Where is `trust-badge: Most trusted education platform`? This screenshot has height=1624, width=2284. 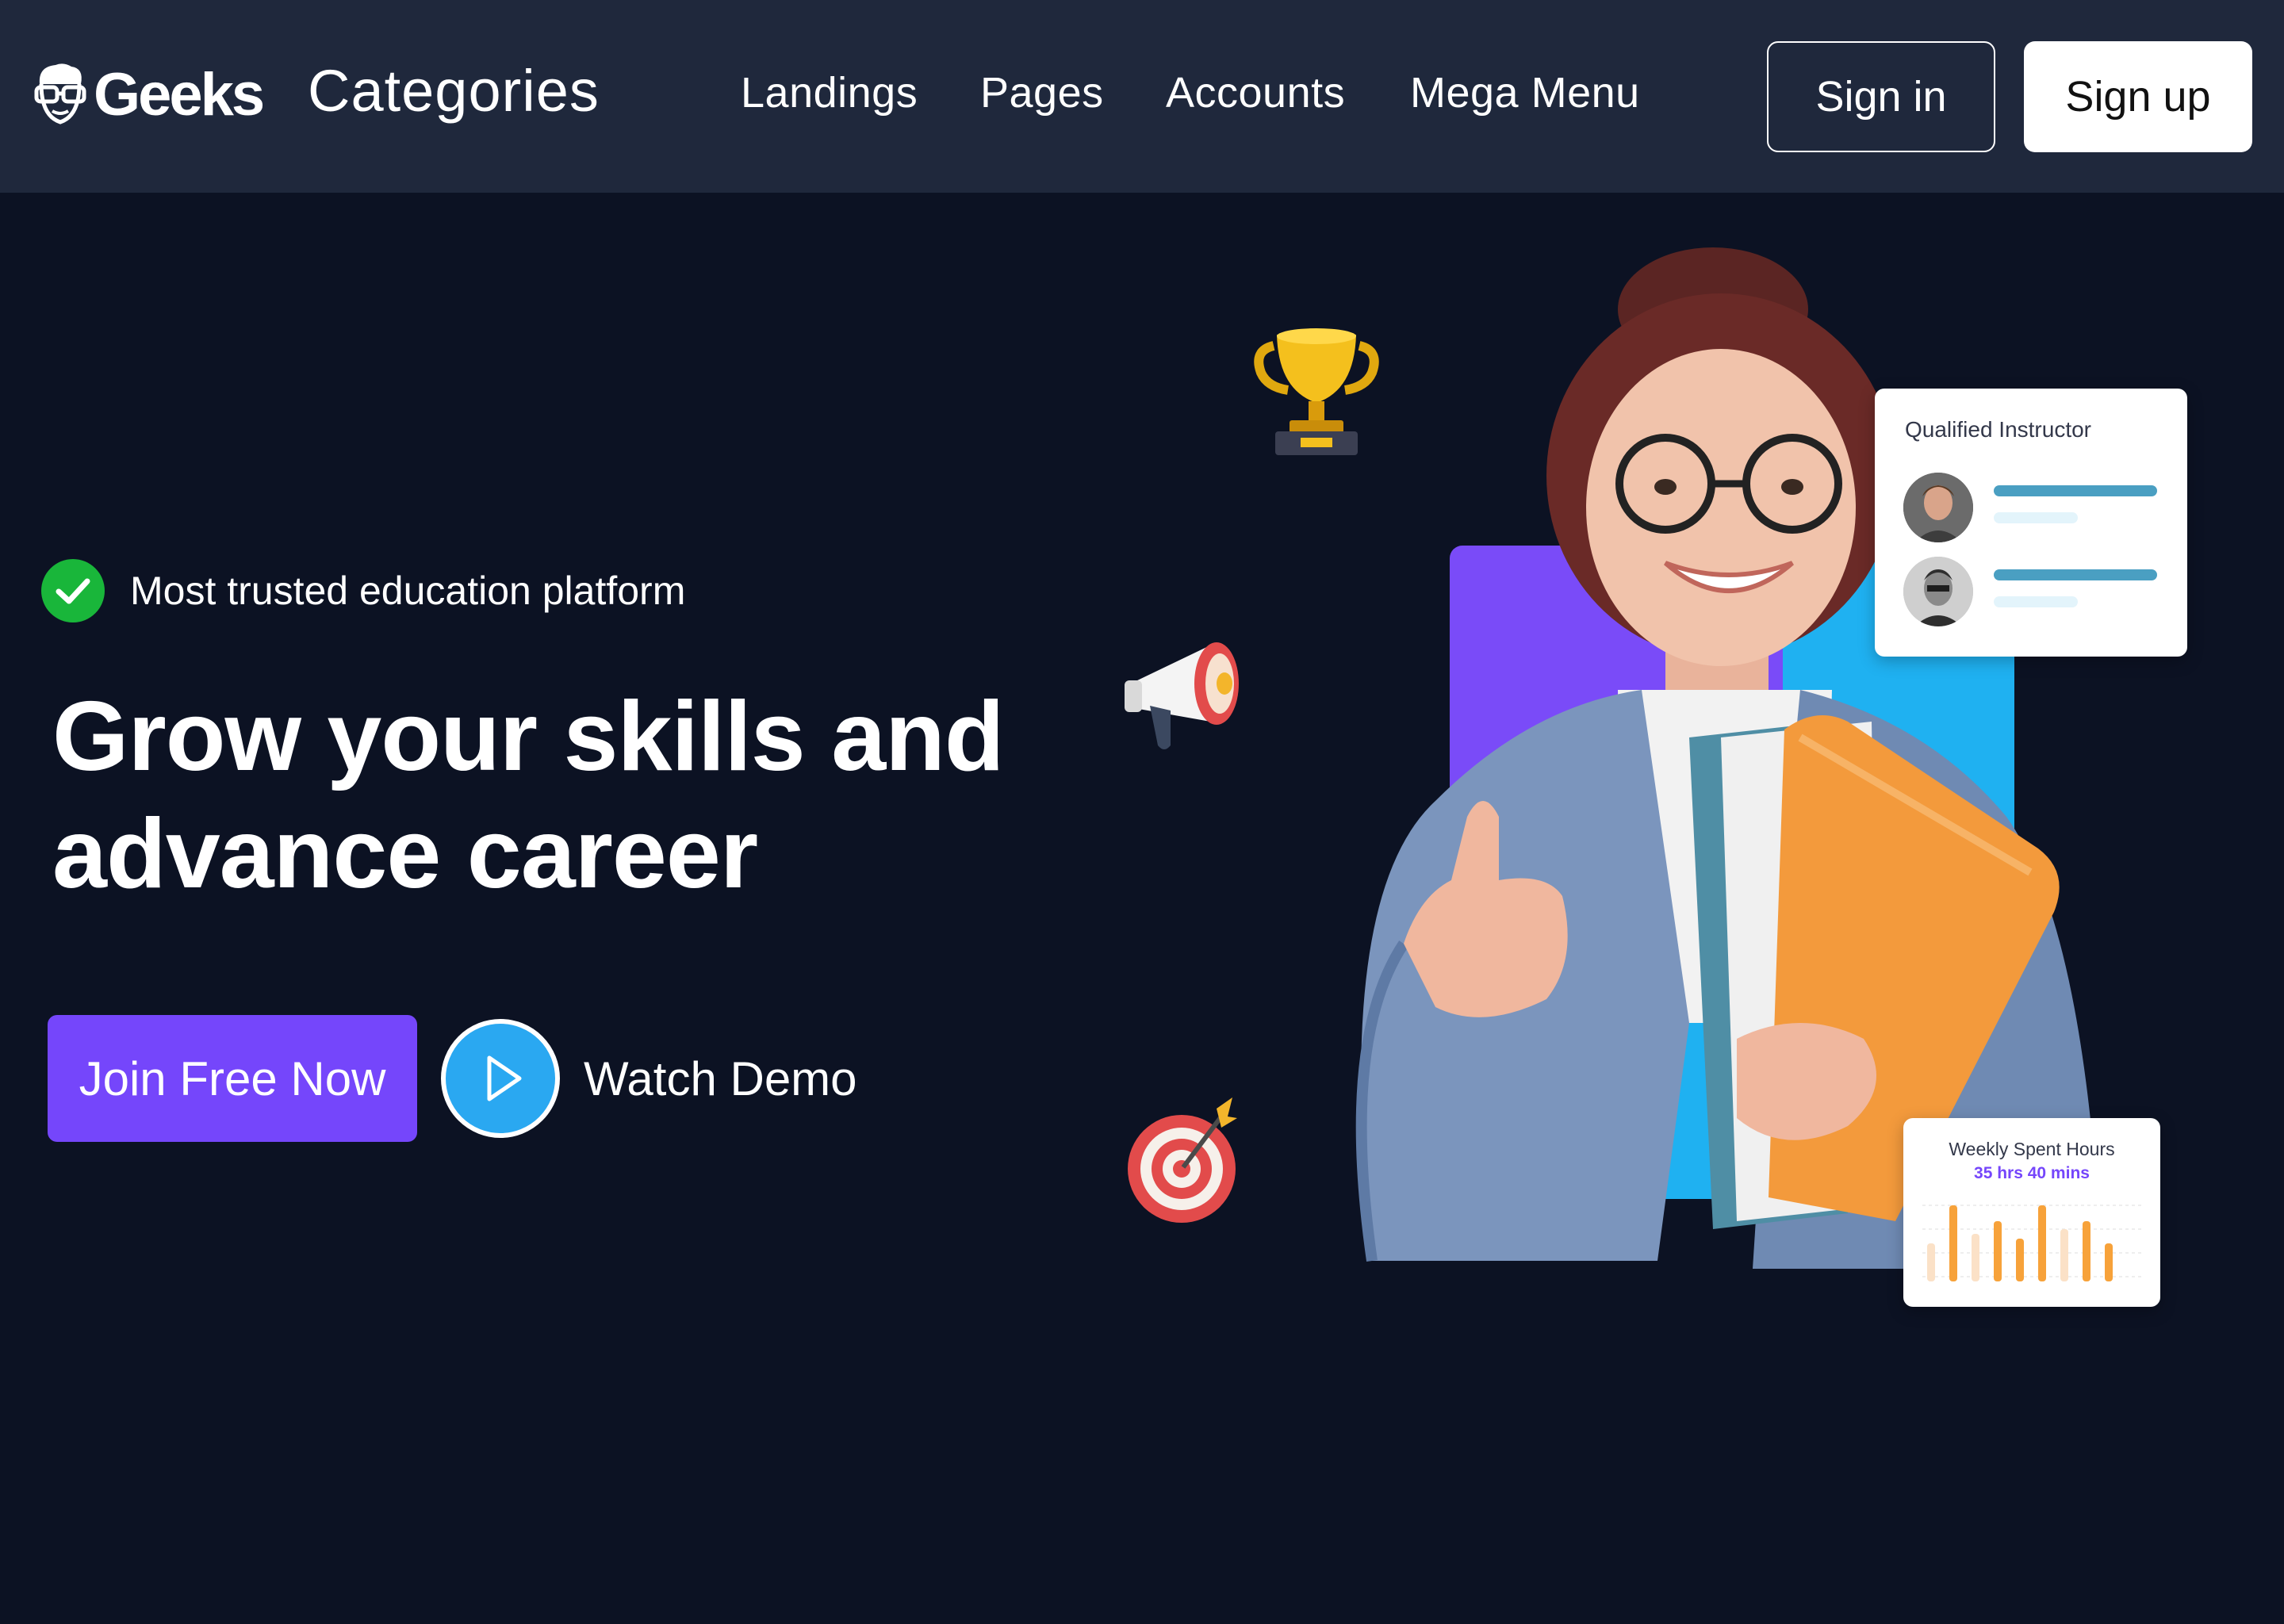 trust-badge: Most trusted education platform is located at coordinates (363, 590).